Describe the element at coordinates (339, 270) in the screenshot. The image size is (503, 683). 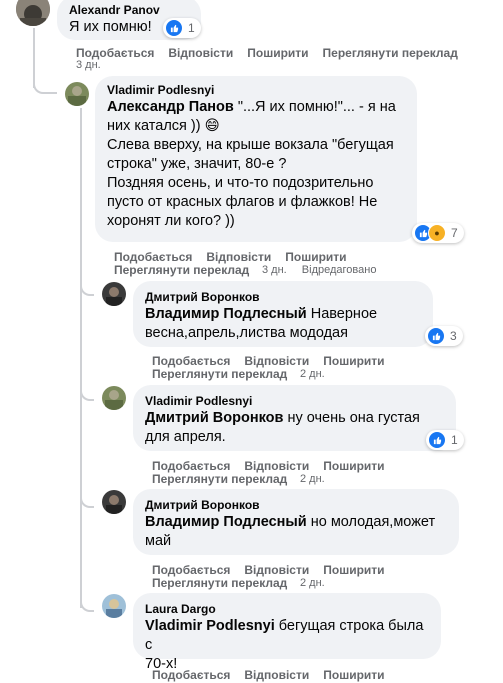
I see `edited-label: Відредаговано` at that location.